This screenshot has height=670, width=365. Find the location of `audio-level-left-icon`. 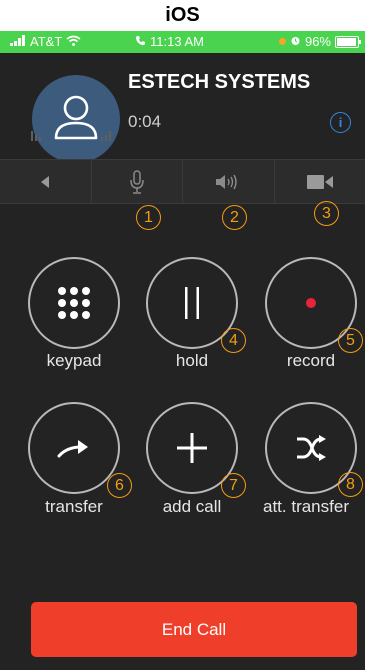

audio-level-left-icon is located at coordinates (40, 136).